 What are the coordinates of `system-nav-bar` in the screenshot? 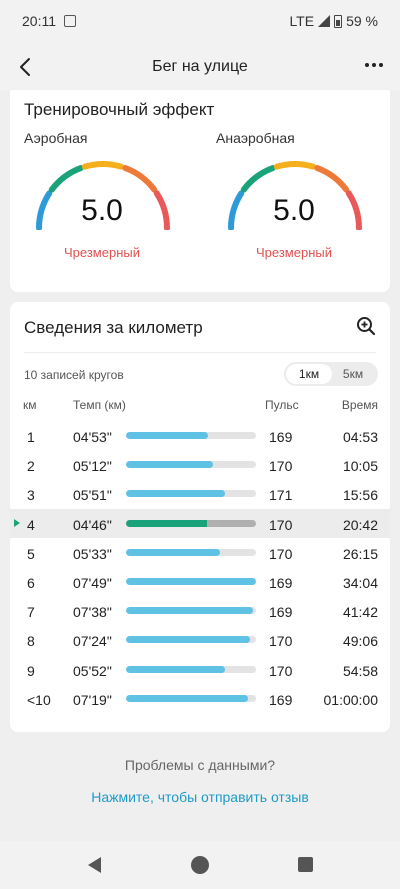 It's located at (200, 865).